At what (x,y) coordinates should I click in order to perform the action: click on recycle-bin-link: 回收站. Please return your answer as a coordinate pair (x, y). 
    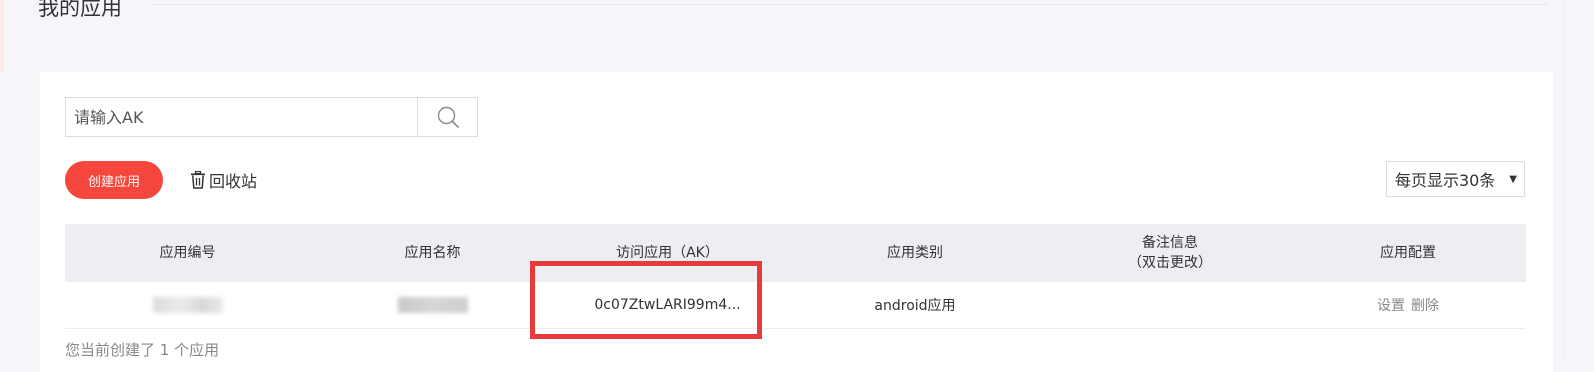
    Looking at the image, I should click on (223, 180).